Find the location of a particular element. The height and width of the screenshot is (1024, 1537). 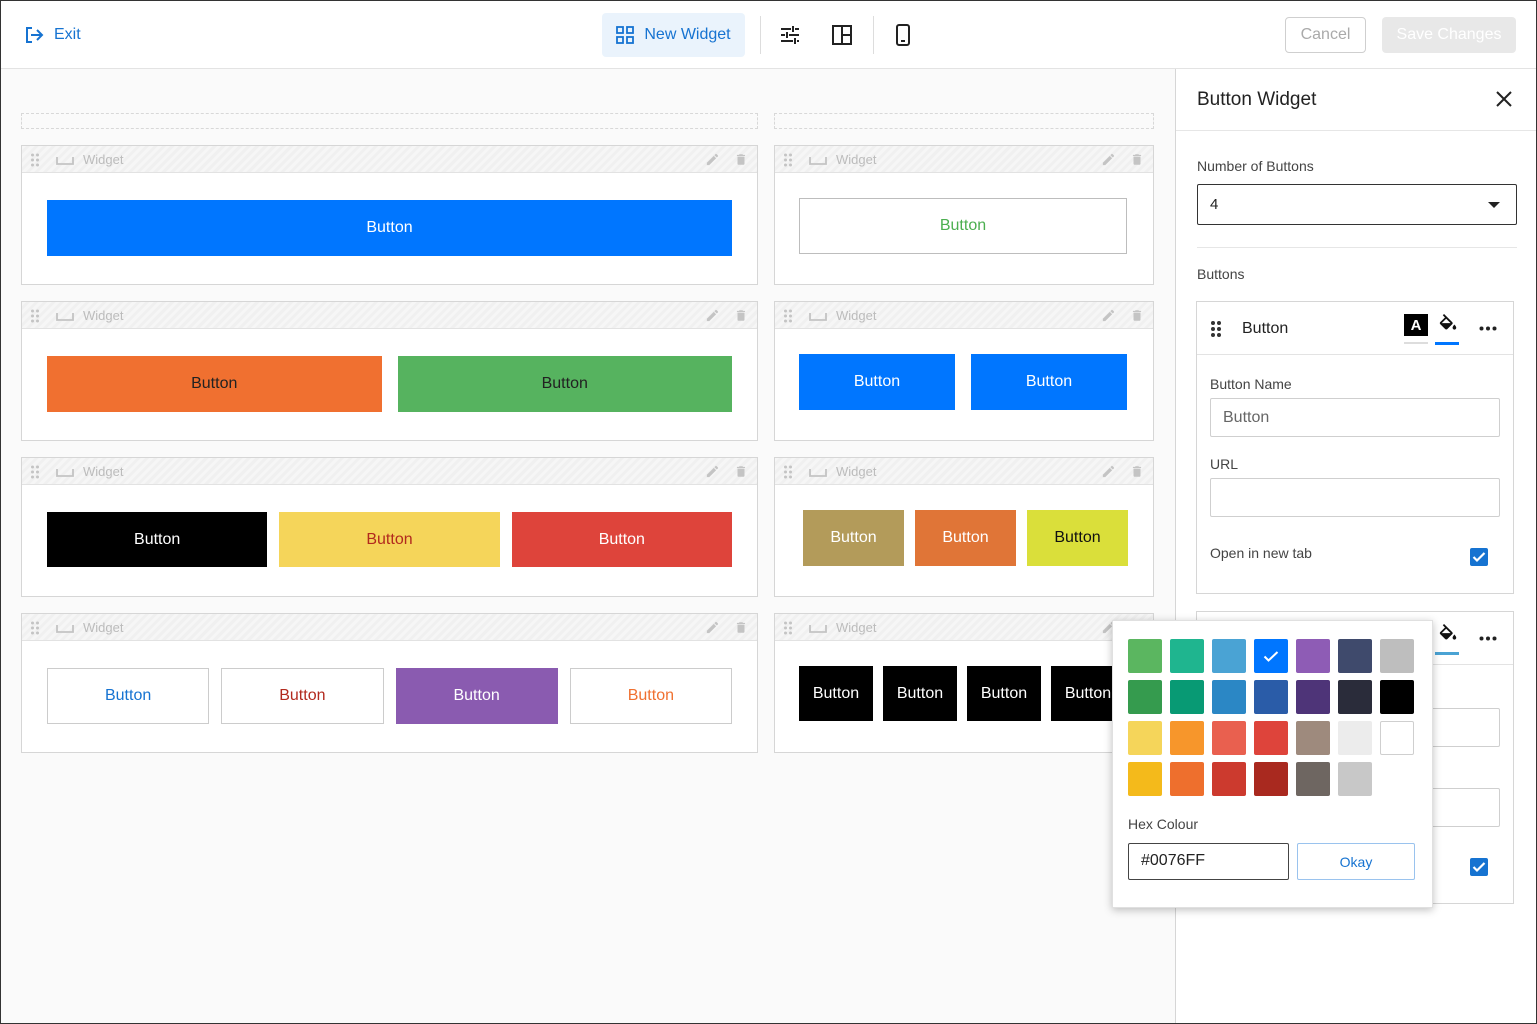

exit-button: Exit is located at coordinates (52, 35).